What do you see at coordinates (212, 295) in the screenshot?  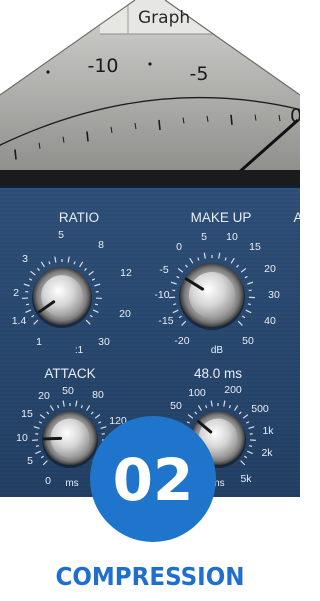 I see `makeup-knob-cap` at bounding box center [212, 295].